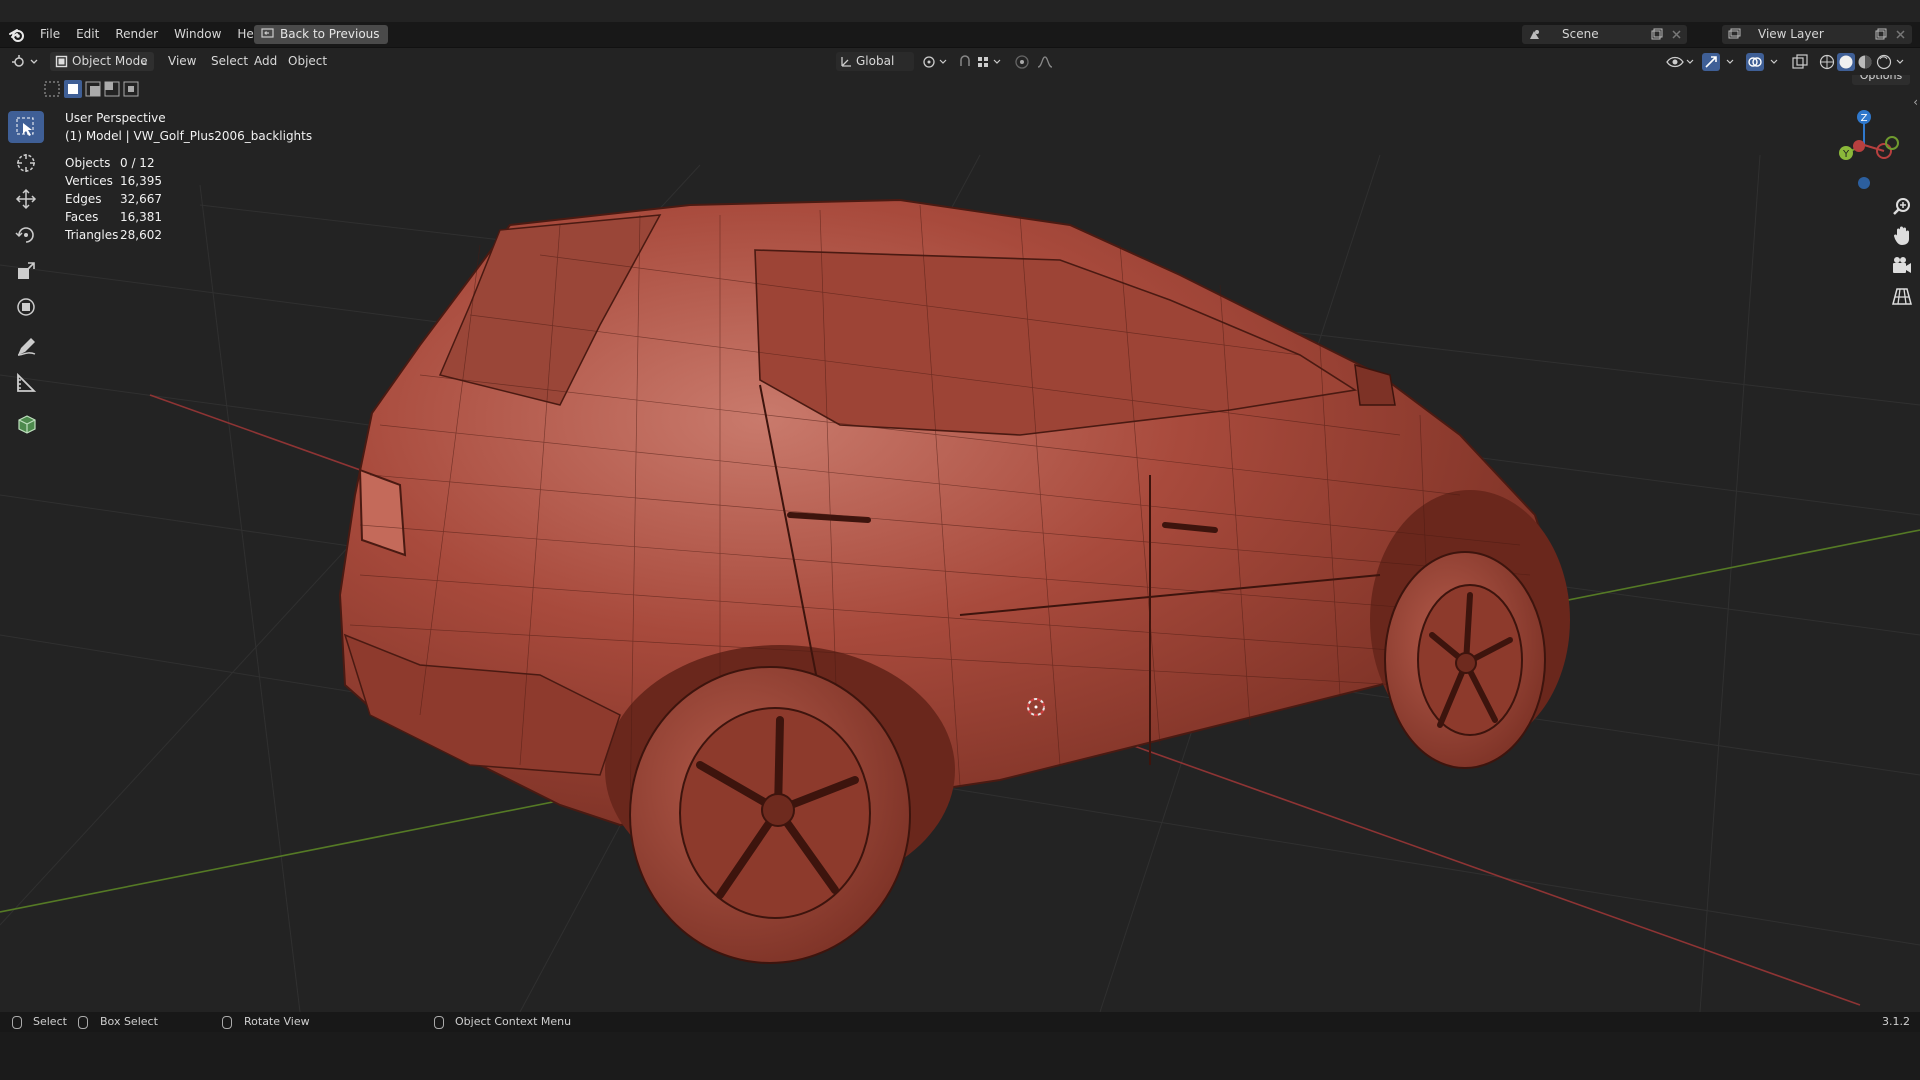 This screenshot has height=1080, width=1920. Describe the element at coordinates (265, 61) in the screenshot. I see `menu-add: Add` at that location.